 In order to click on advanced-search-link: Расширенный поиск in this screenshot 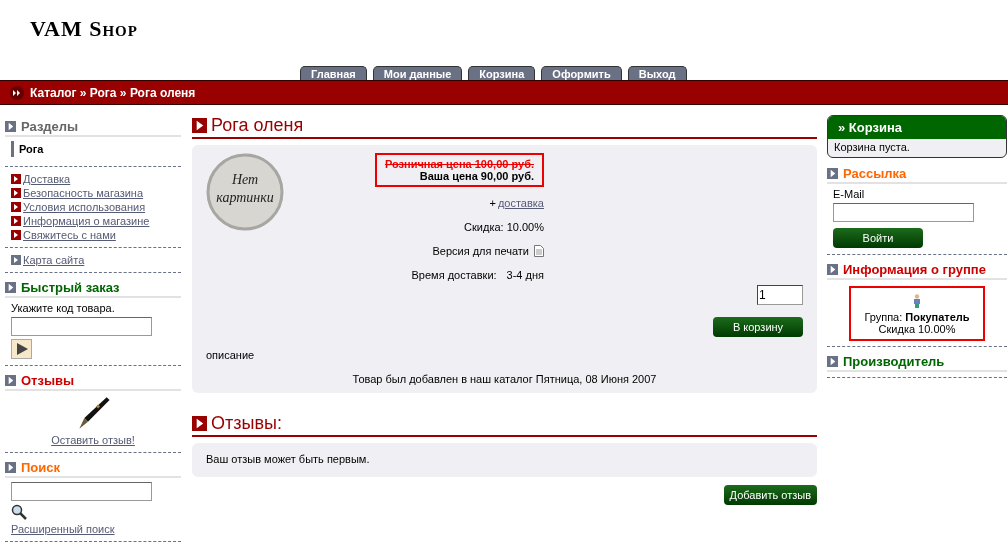, I will do `click(63, 529)`.